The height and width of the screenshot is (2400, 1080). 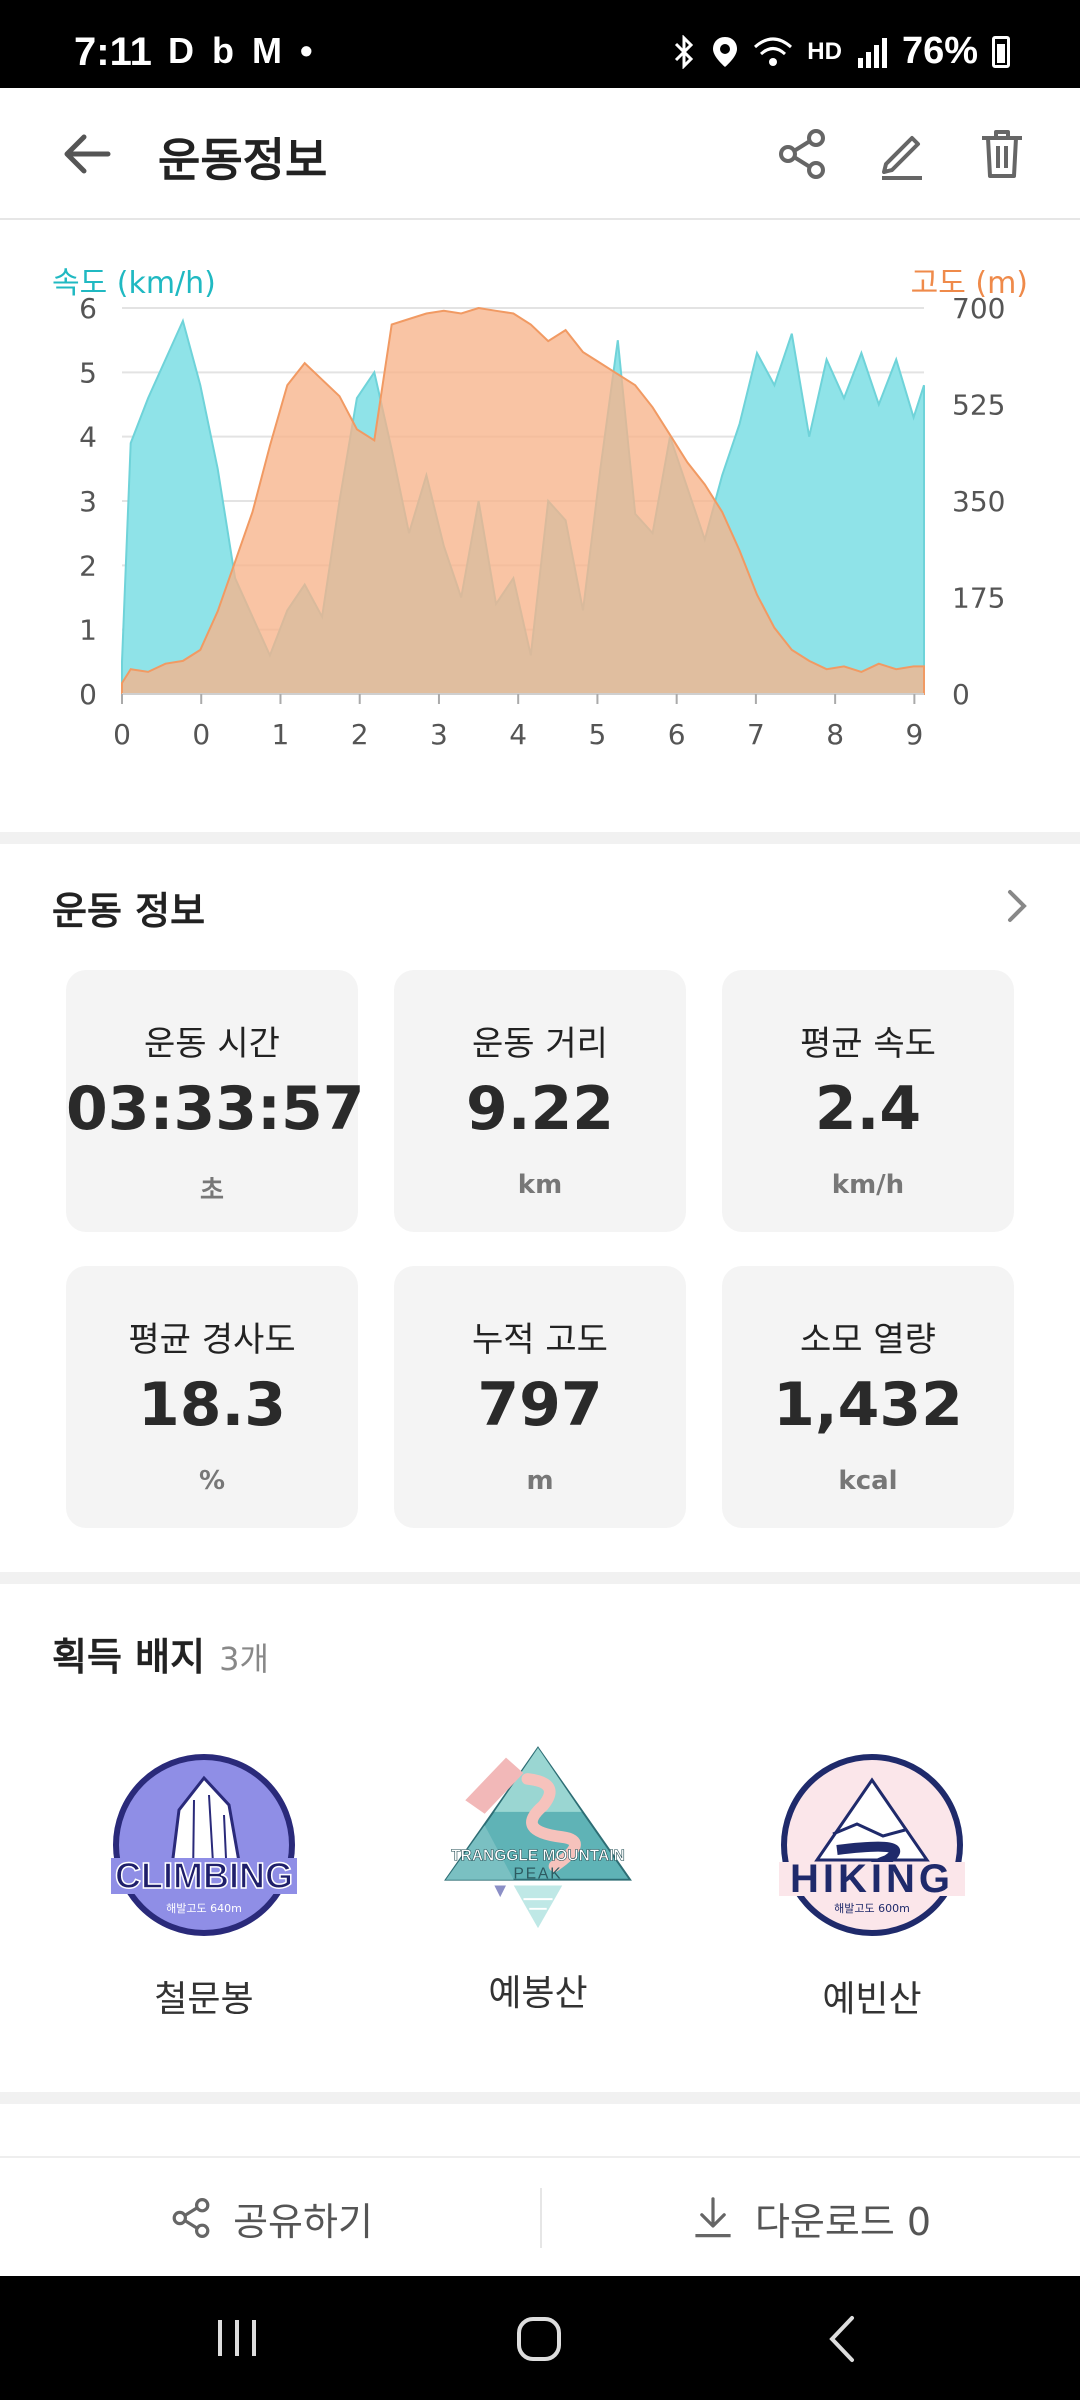 What do you see at coordinates (303, 2221) in the screenshot?
I see `share-button-label: 공유하기` at bounding box center [303, 2221].